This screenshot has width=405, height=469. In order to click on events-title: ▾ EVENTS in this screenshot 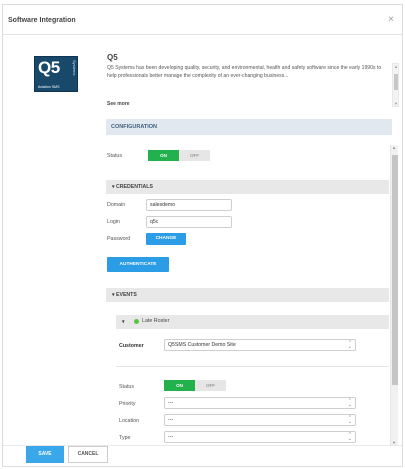, I will do `click(124, 295)`.